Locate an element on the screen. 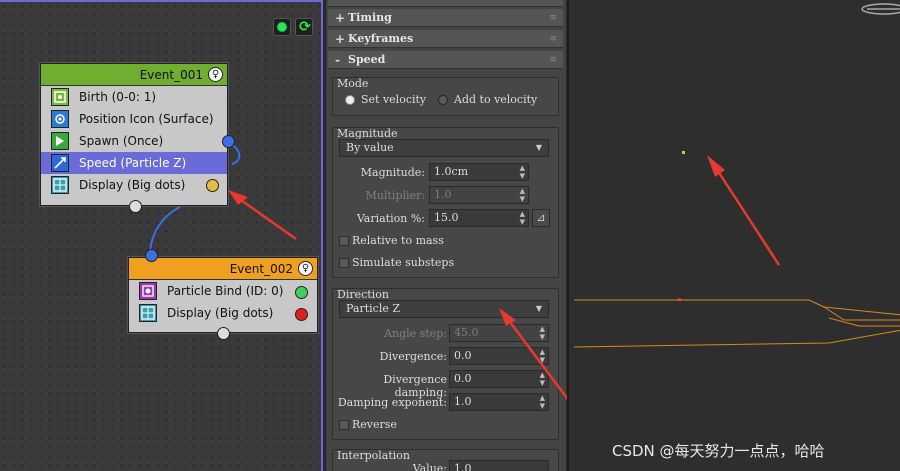 Image resolution: width=900 pixels, height=471 pixels. magnitude-spinner: 1.0cm ▲ ▼ is located at coordinates (479, 172).